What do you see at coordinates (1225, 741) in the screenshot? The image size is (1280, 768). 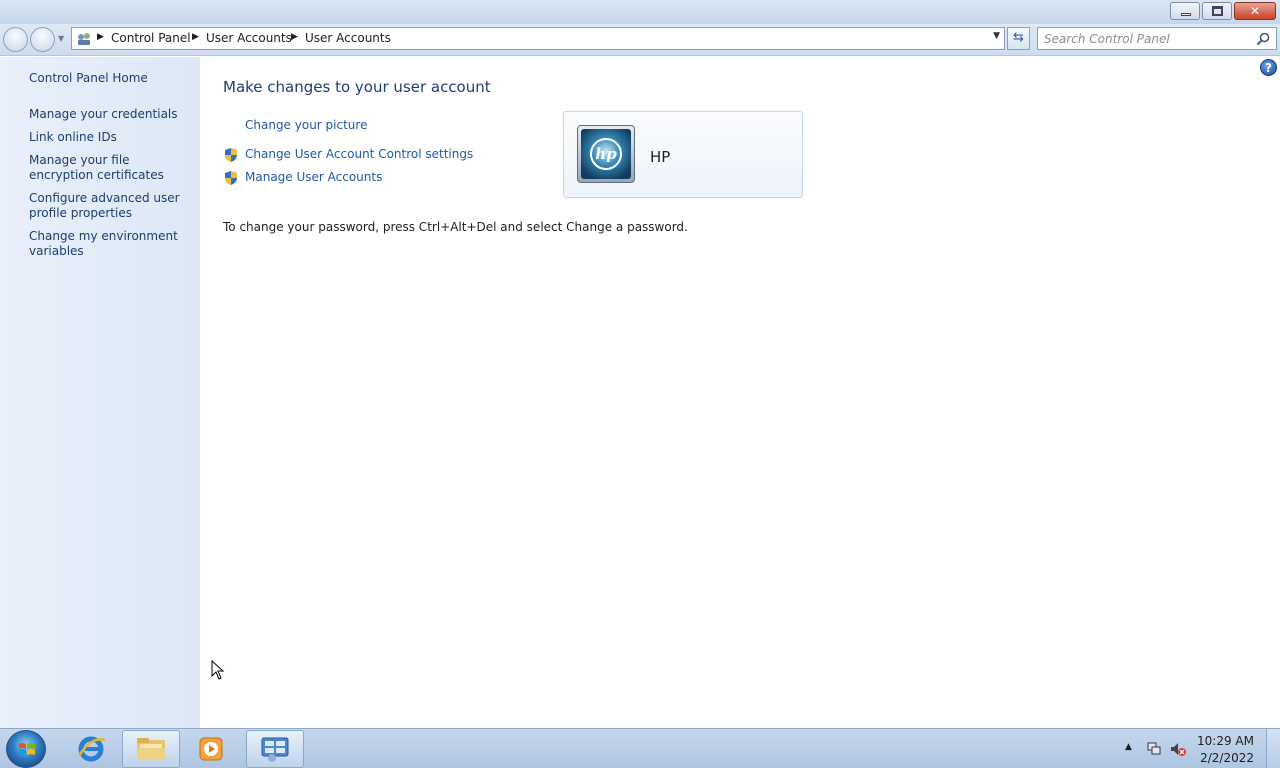 I see `clock-time: 10:29 AM` at bounding box center [1225, 741].